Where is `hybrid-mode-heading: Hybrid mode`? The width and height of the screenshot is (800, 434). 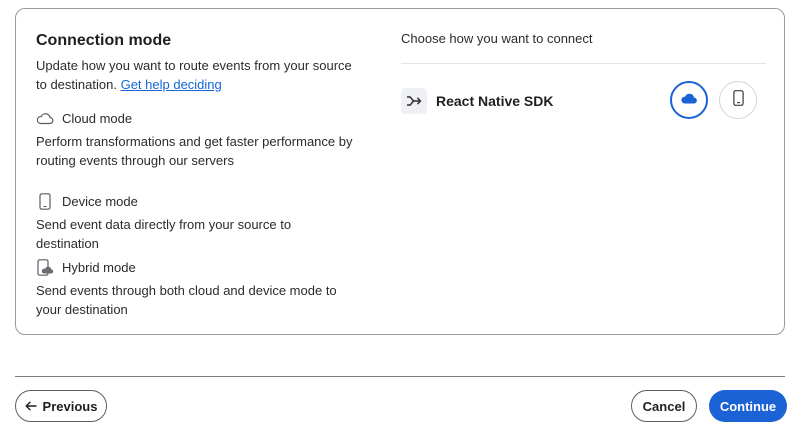 hybrid-mode-heading: Hybrid mode is located at coordinates (86, 267).